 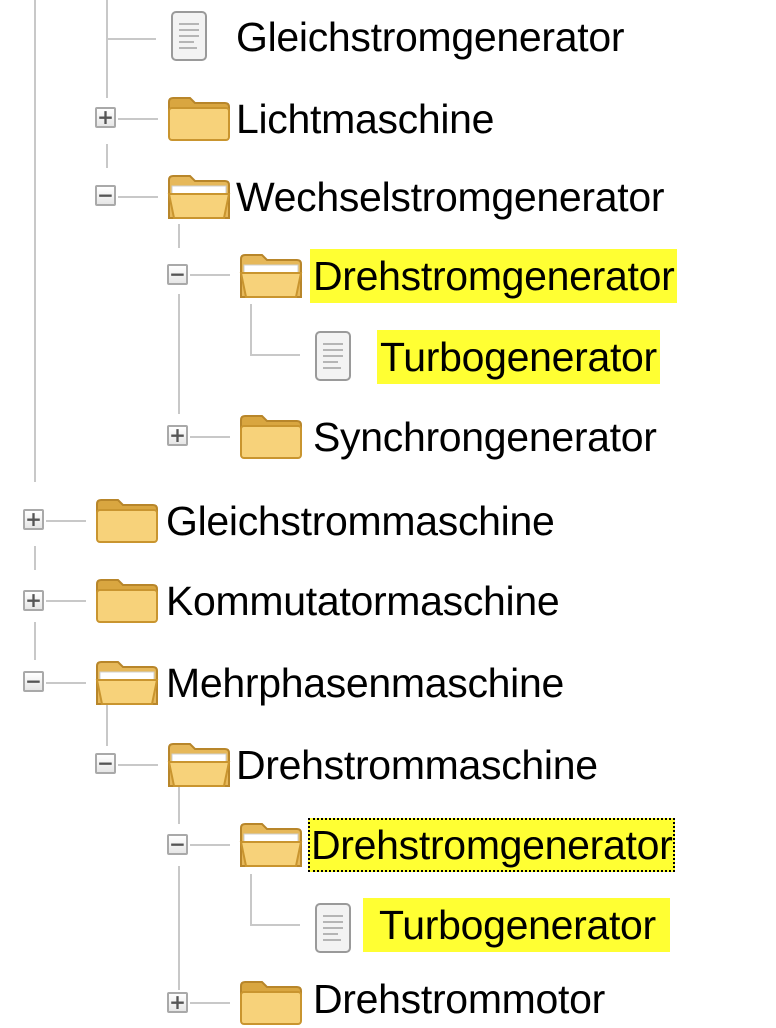 I want to click on tree-item-label: Drehstrommaschine, so click(x=417, y=765).